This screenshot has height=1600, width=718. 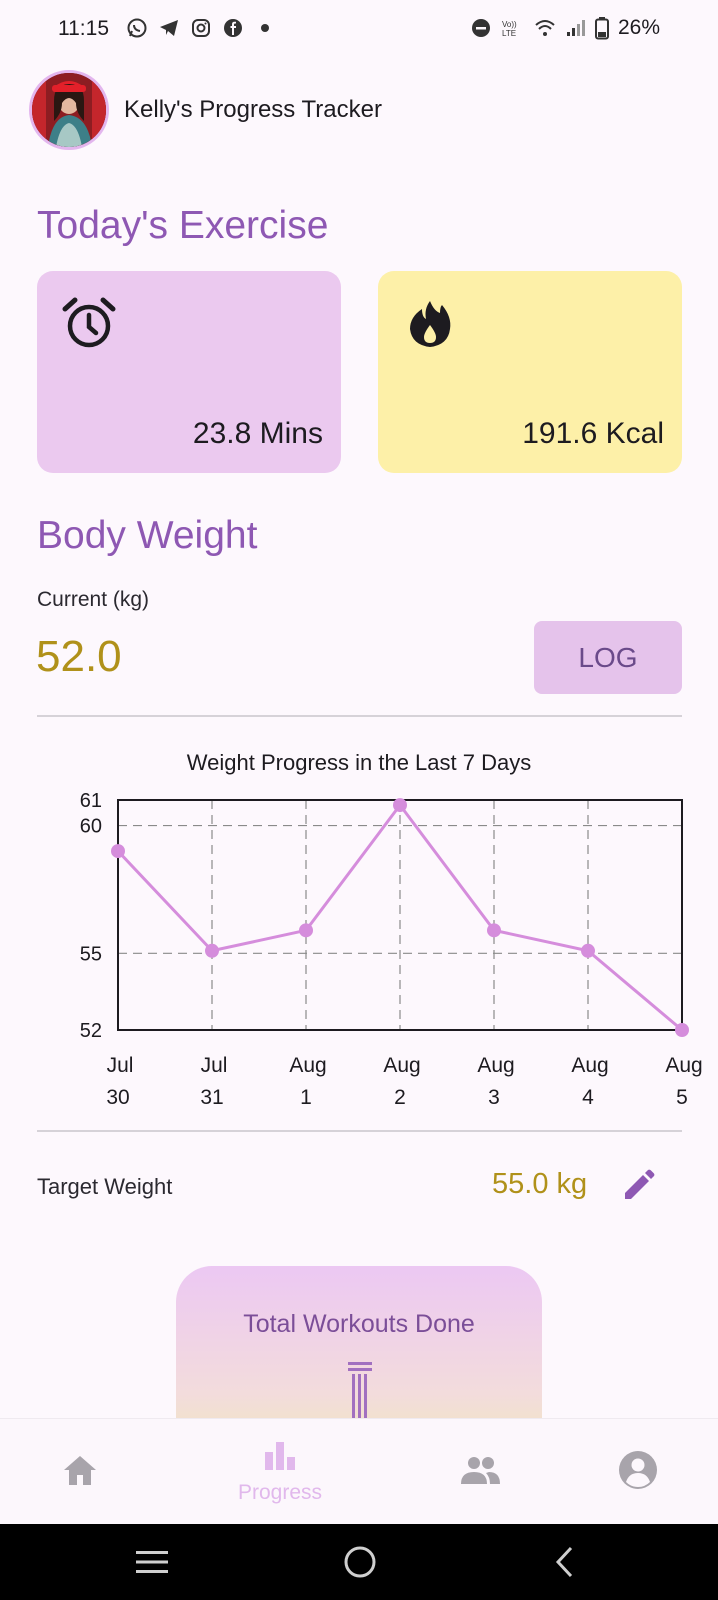 I want to click on home-circle-icon, so click(x=360, y=1562).